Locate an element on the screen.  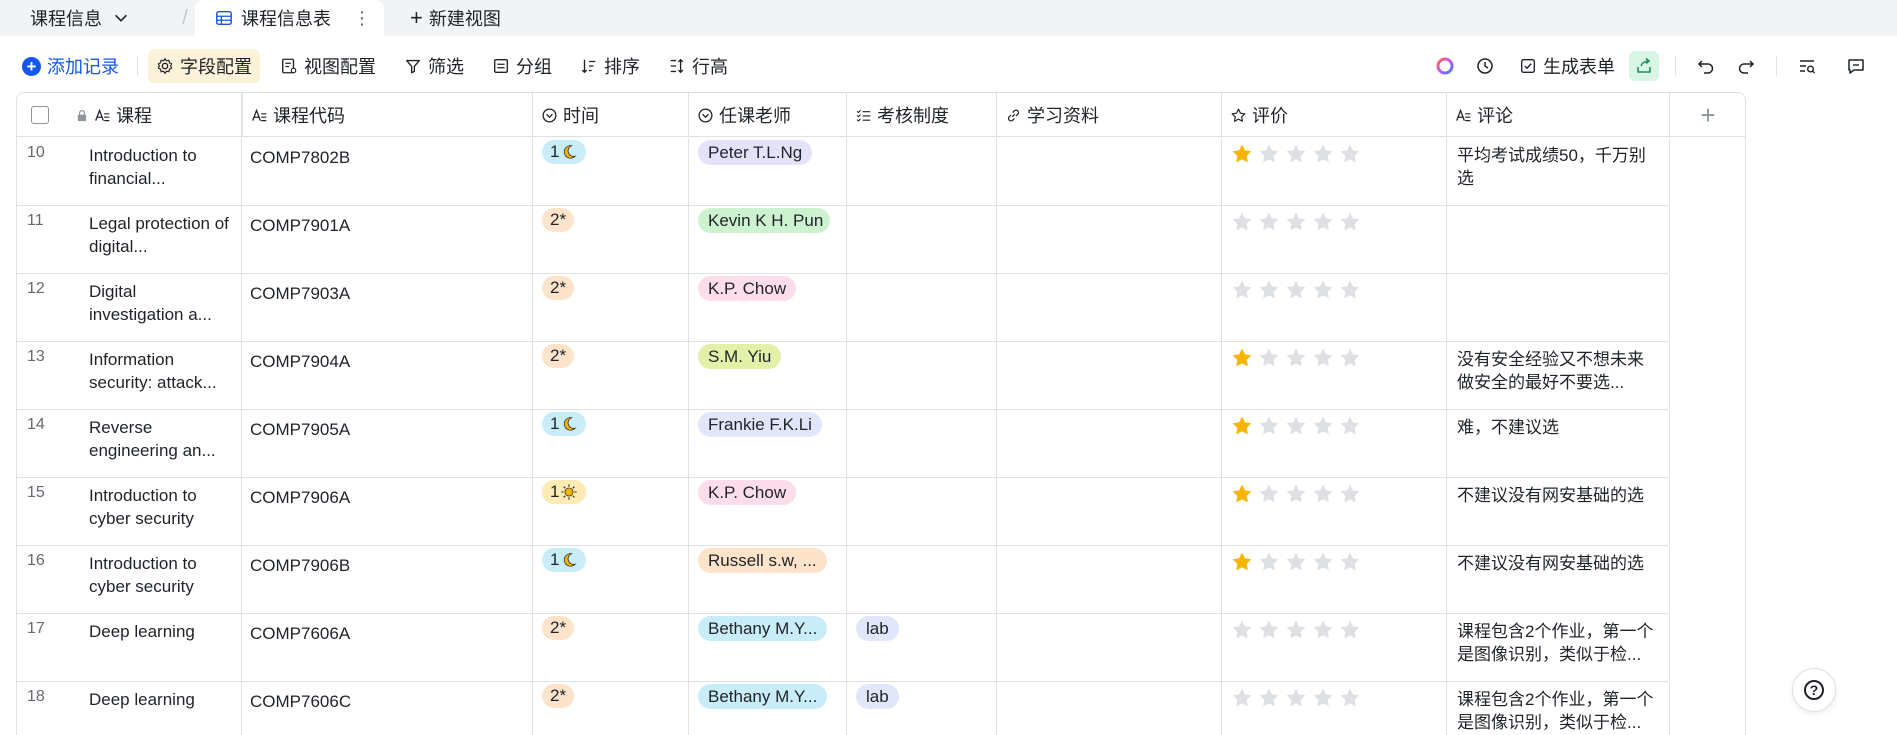
cell-teacher: Frankie F.K.Li is located at coordinates (768, 443).